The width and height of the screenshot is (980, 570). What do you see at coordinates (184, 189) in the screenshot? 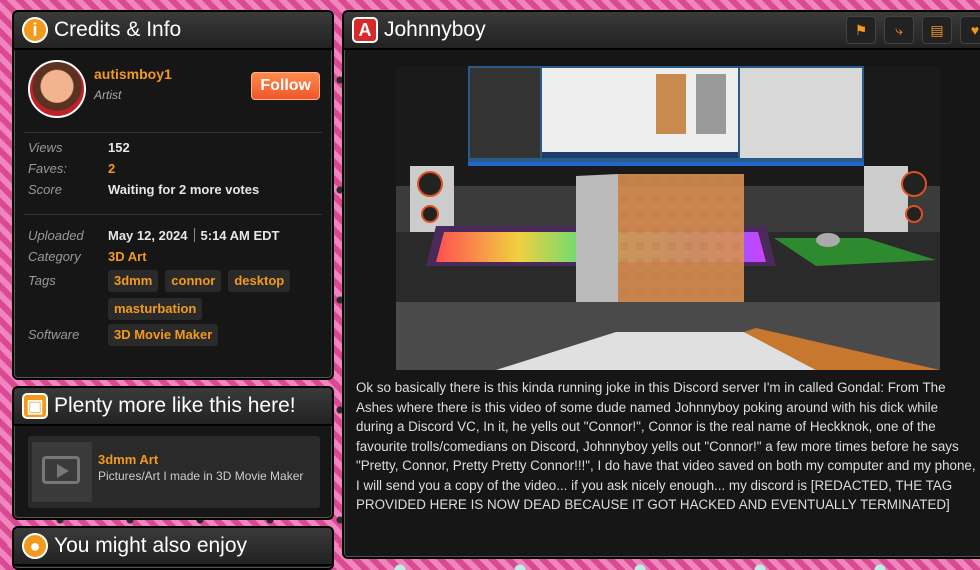
I see `stat-value: Waiting for 2 more votes` at bounding box center [184, 189].